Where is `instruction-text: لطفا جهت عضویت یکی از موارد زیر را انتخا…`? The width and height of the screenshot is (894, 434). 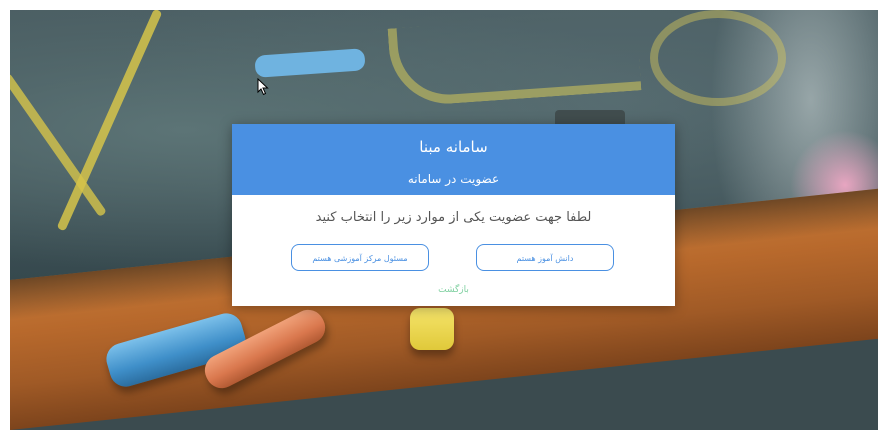 instruction-text: لطفا جهت عضویت یکی از موارد زیر را انتخا… is located at coordinates (453, 217).